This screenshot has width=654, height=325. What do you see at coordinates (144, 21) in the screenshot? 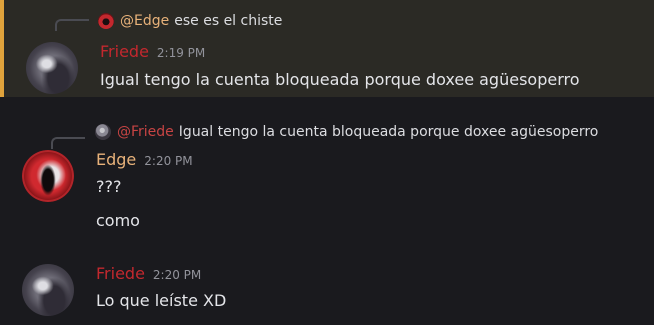
I see `reply-mention: @Edge` at bounding box center [144, 21].